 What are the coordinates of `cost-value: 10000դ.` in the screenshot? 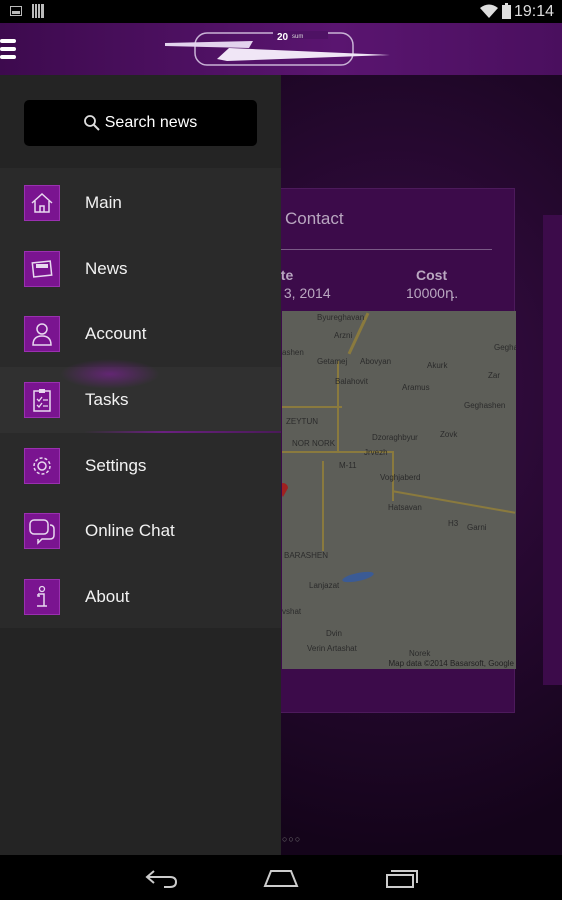 It's located at (432, 293).